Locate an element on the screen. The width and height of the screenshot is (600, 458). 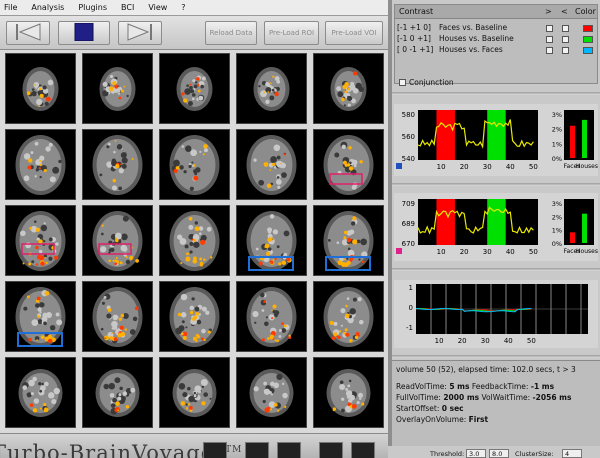
threshold-max-input: 8.0 is located at coordinates (499, 453).